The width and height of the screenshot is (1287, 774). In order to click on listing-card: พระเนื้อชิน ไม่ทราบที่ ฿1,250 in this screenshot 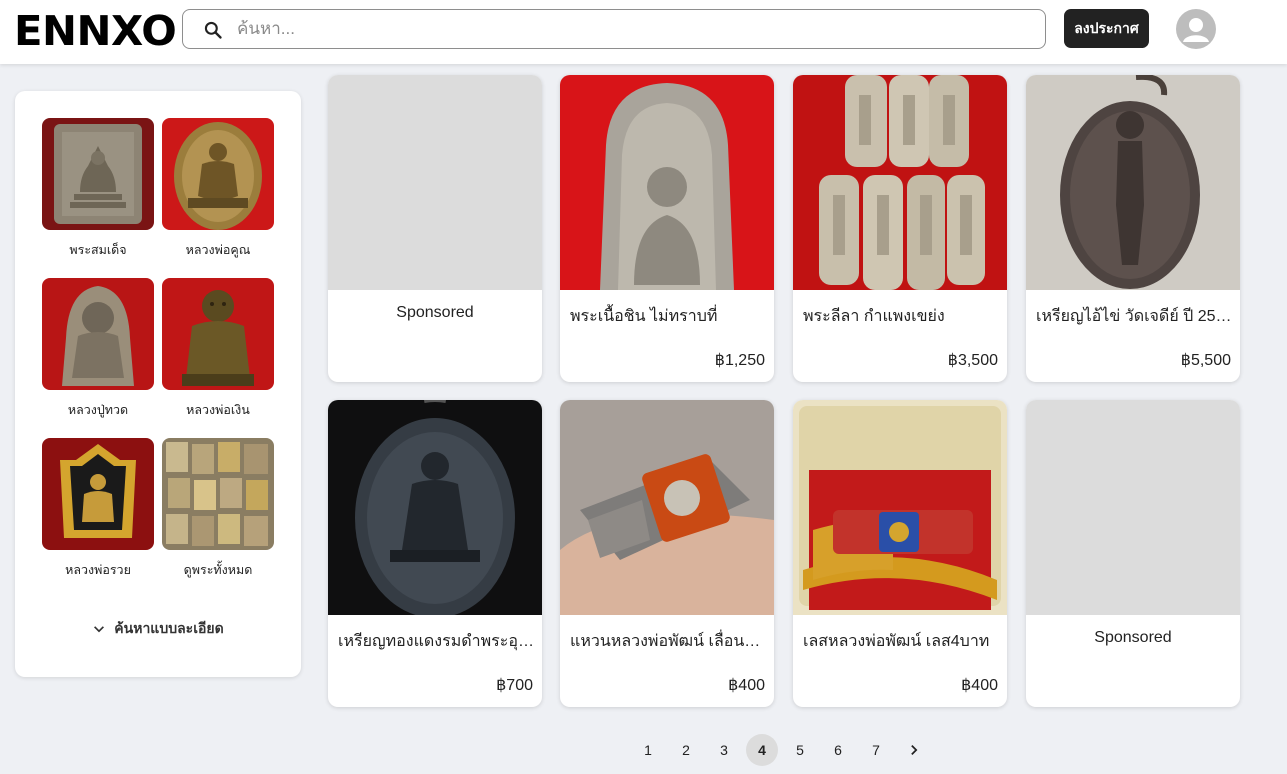, I will do `click(667, 228)`.